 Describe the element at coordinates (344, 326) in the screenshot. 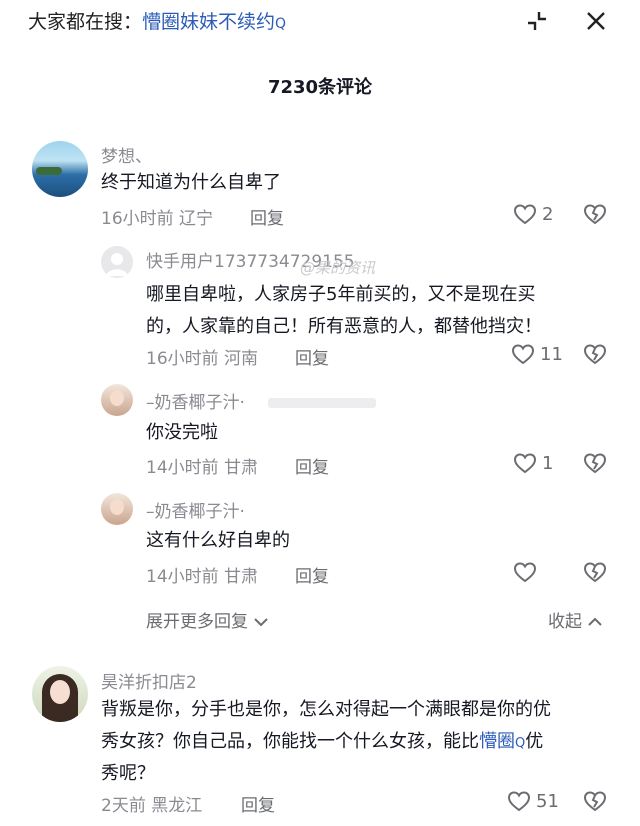

I see `comment-text-line: 的，人家靠的自己！所有恶意的人，都替他挡灾！` at that location.